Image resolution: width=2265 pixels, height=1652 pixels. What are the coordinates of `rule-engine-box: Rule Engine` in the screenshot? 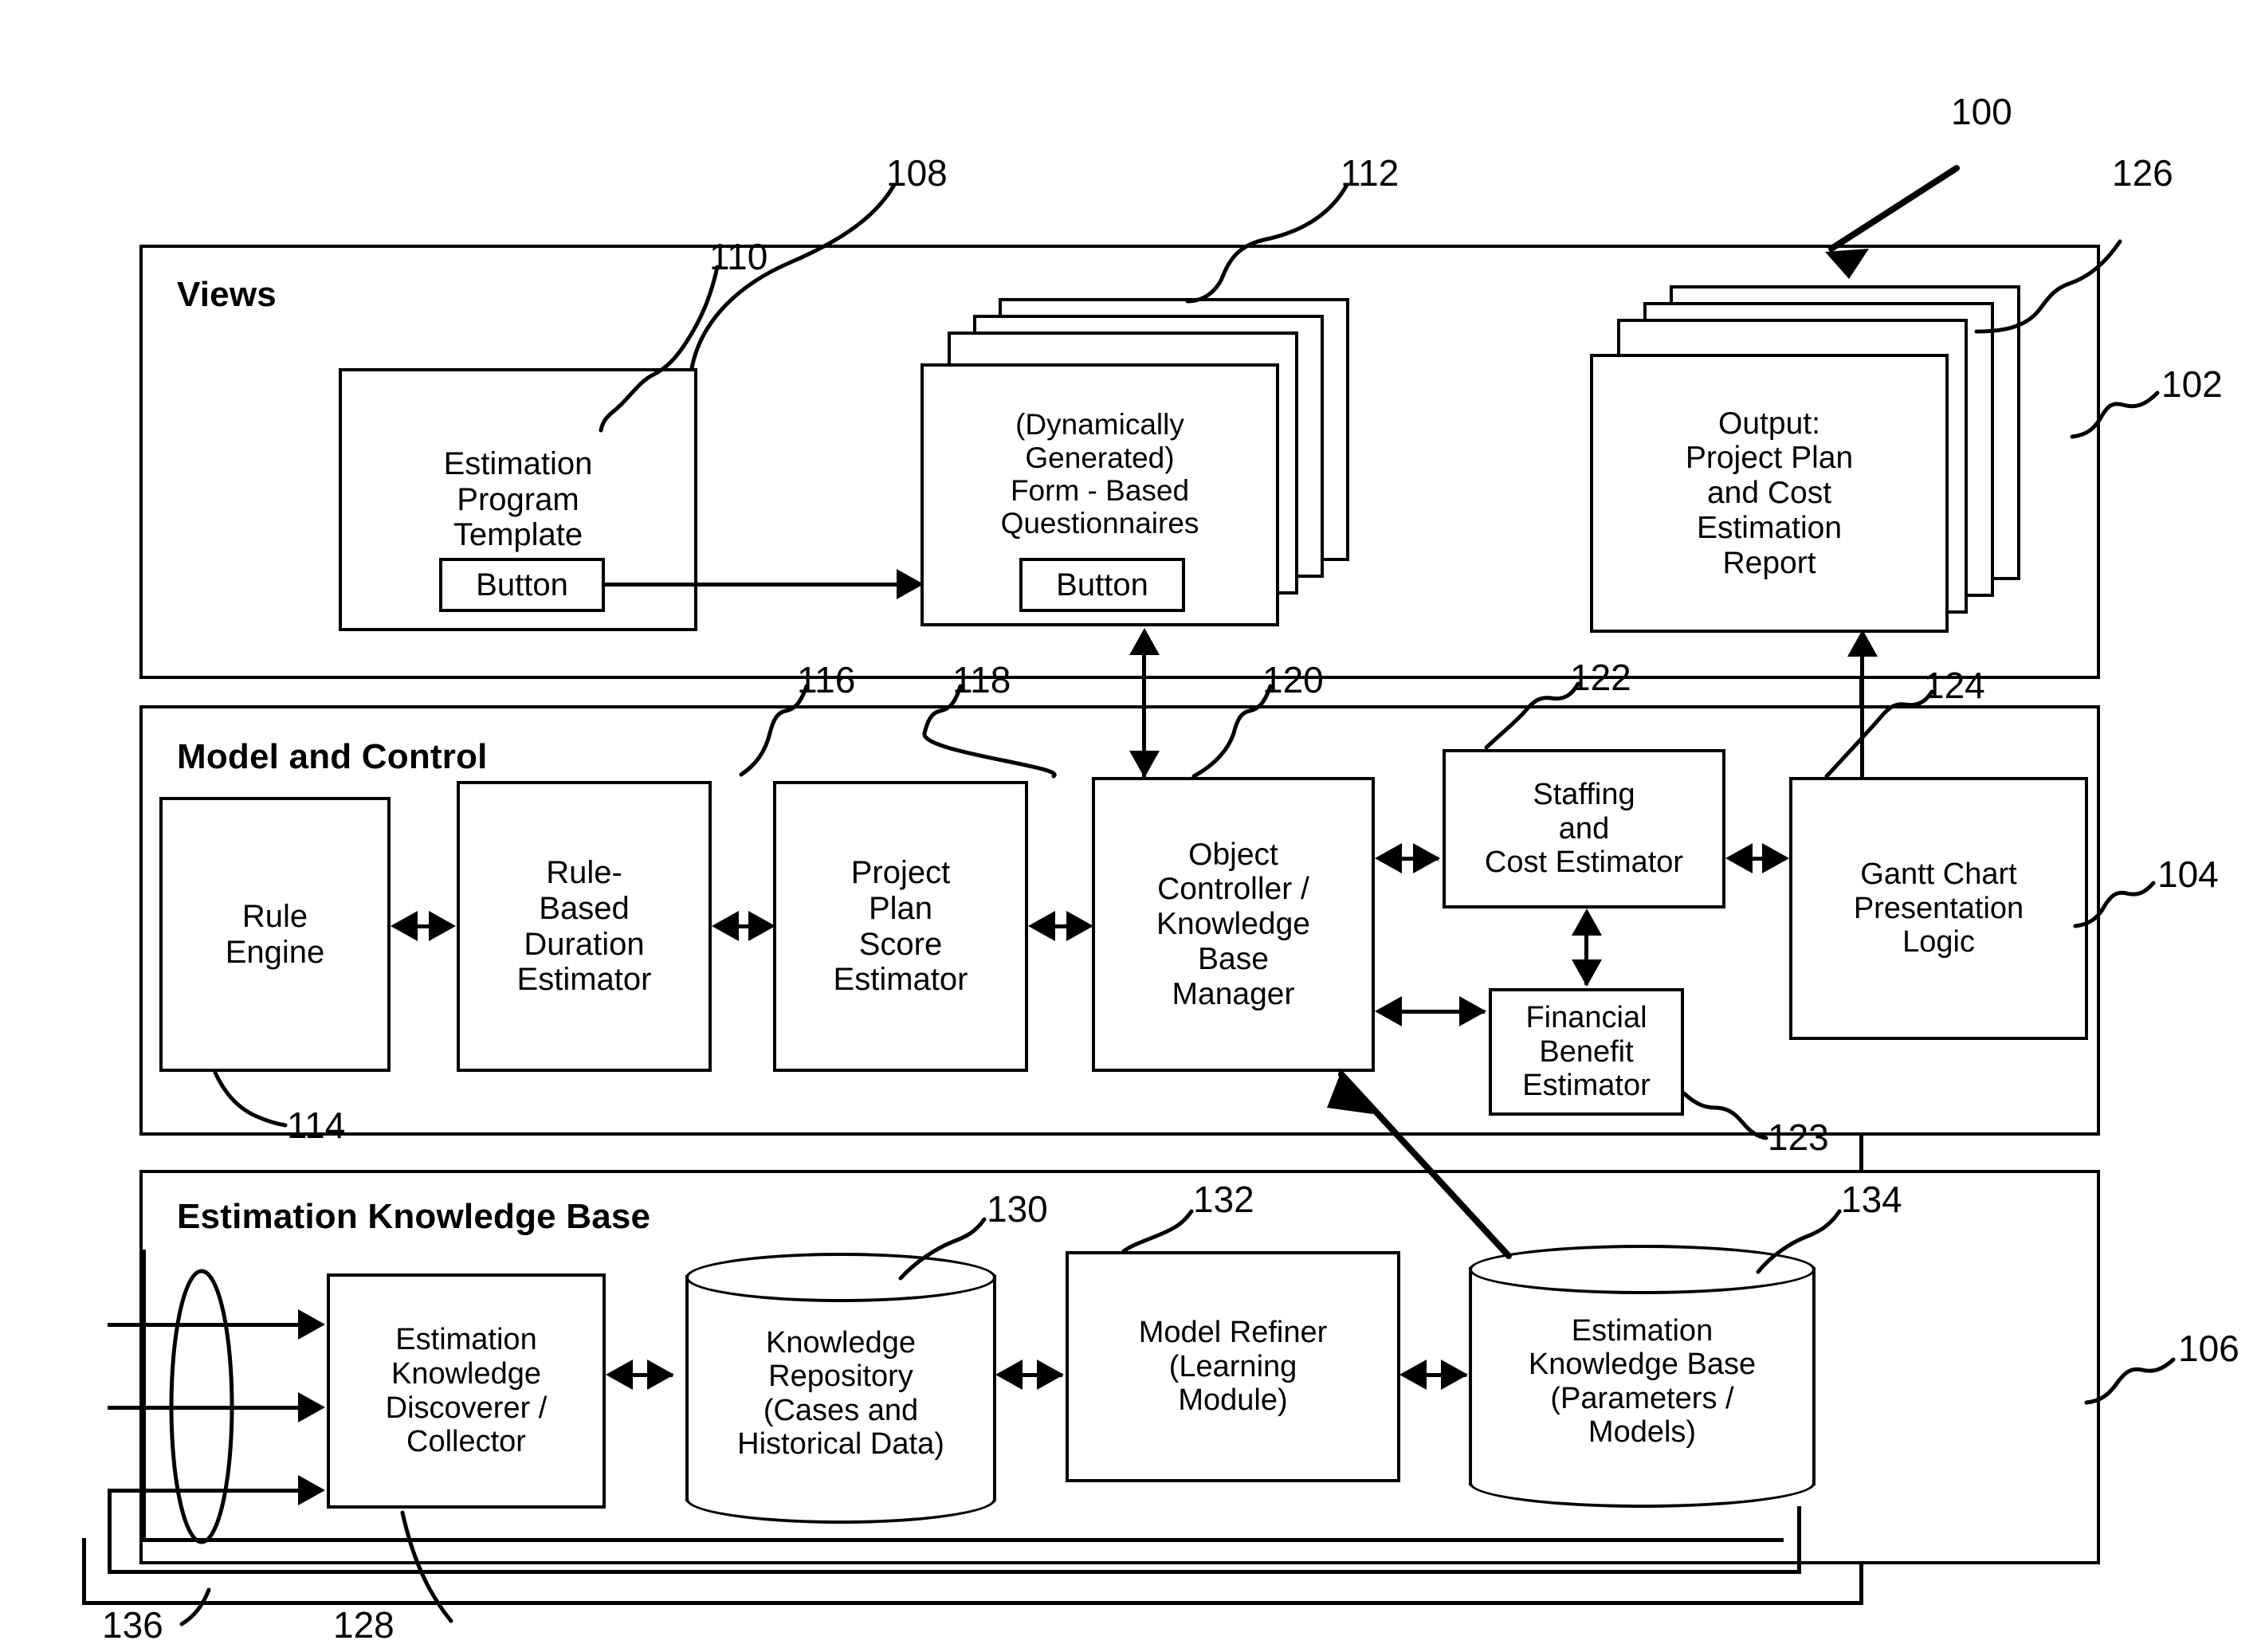 It's located at (275, 934).